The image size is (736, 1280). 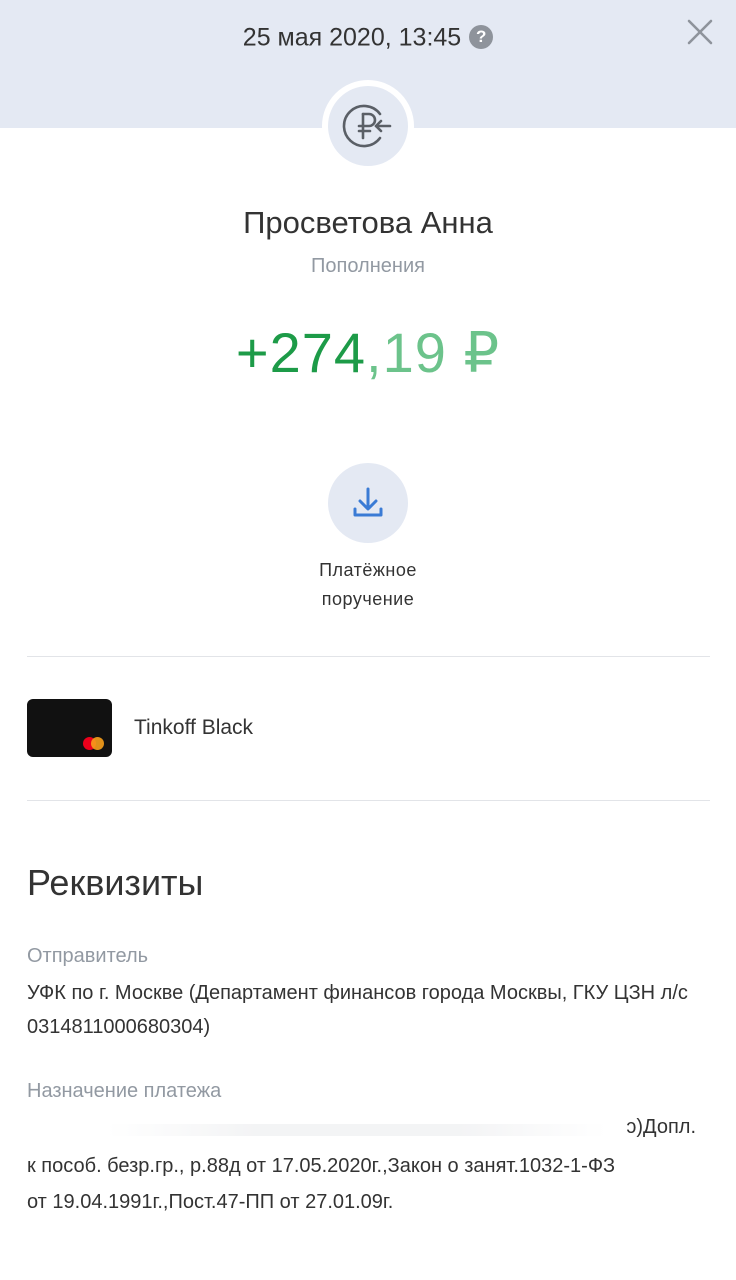 I want to click on purpose-label: Назначение платежа, so click(x=124, y=1091).